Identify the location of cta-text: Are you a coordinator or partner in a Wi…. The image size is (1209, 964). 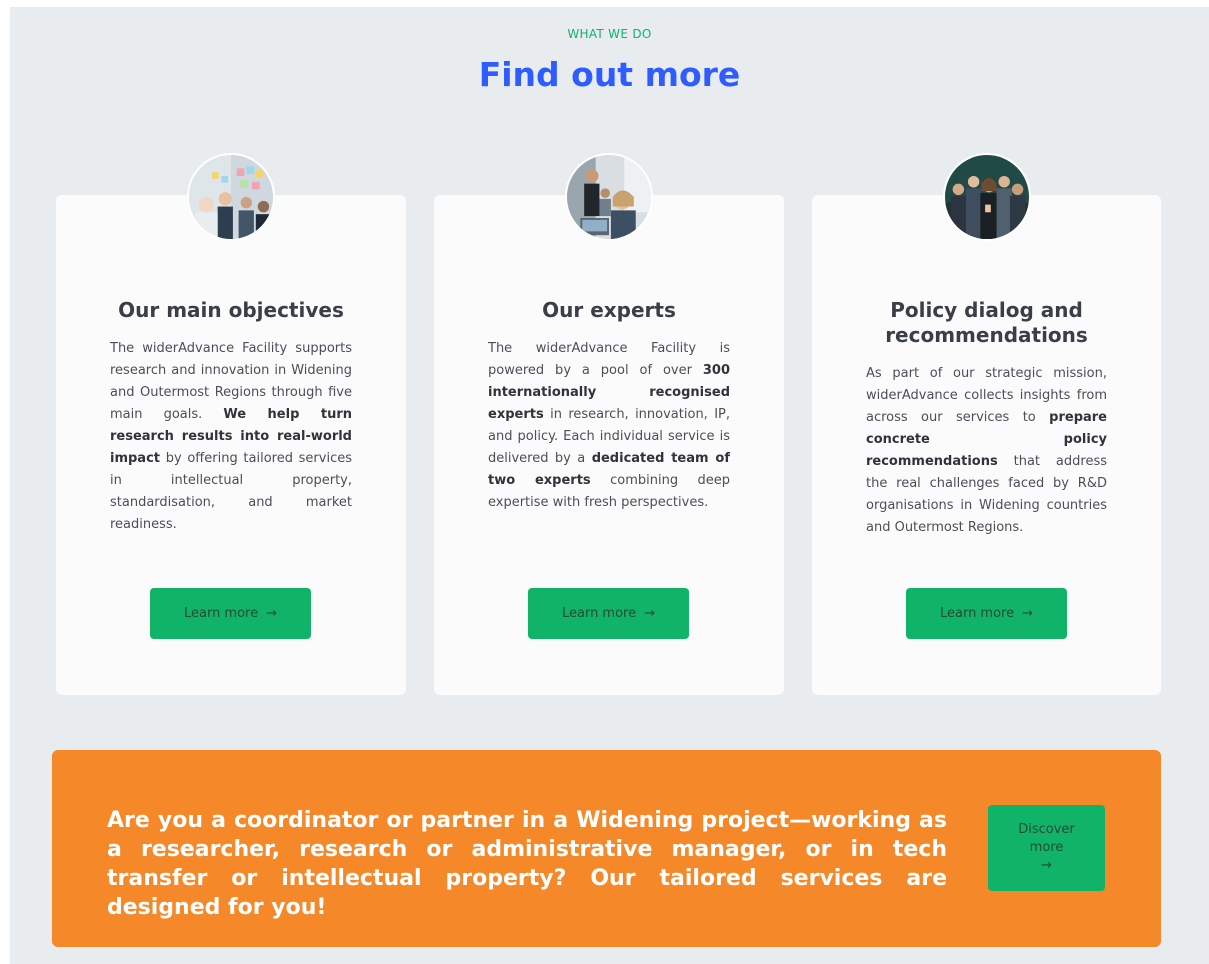
(527, 864).